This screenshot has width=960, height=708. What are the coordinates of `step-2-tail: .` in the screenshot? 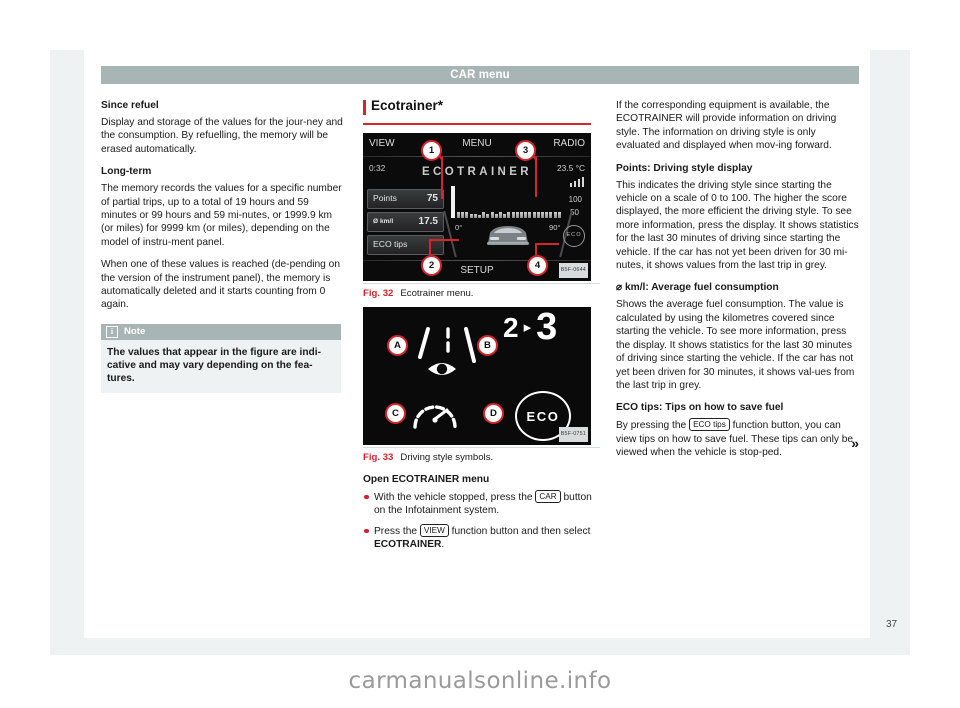 It's located at (443, 545).